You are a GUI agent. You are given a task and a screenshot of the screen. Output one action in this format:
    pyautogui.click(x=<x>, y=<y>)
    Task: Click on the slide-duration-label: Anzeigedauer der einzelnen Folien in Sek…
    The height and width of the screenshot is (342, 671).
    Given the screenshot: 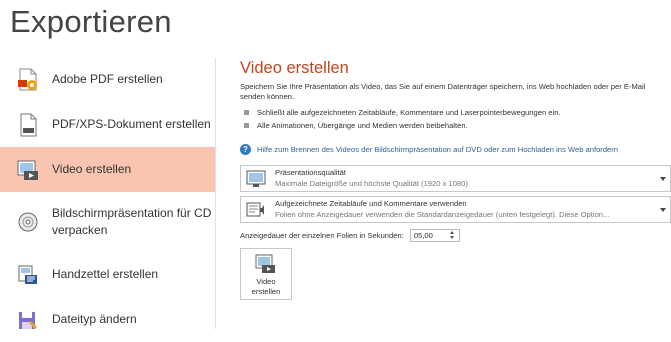 What is the action you would take?
    pyautogui.click(x=322, y=235)
    